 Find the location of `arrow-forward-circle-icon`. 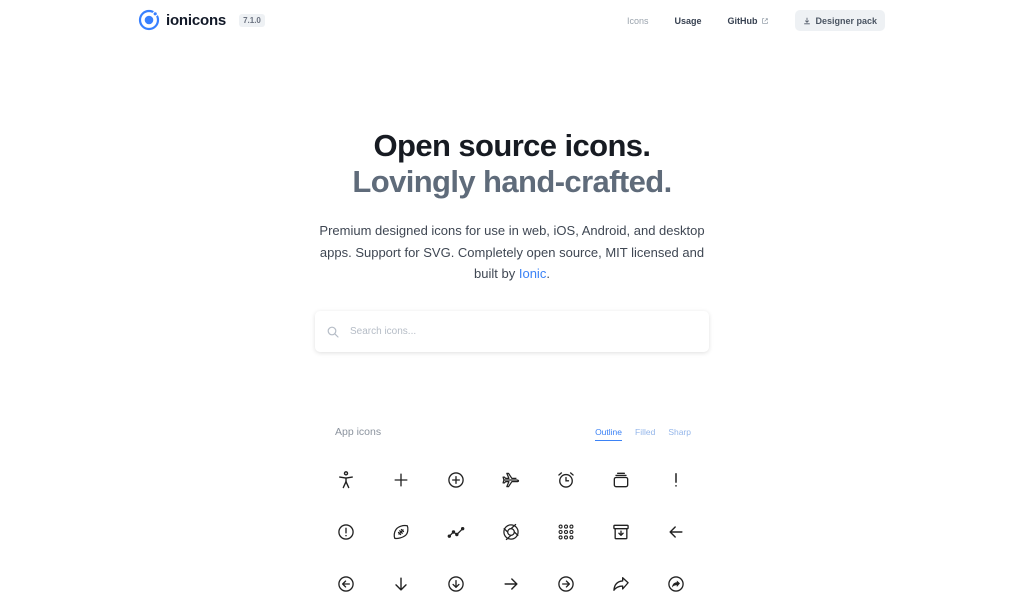

arrow-forward-circle-icon is located at coordinates (566, 584).